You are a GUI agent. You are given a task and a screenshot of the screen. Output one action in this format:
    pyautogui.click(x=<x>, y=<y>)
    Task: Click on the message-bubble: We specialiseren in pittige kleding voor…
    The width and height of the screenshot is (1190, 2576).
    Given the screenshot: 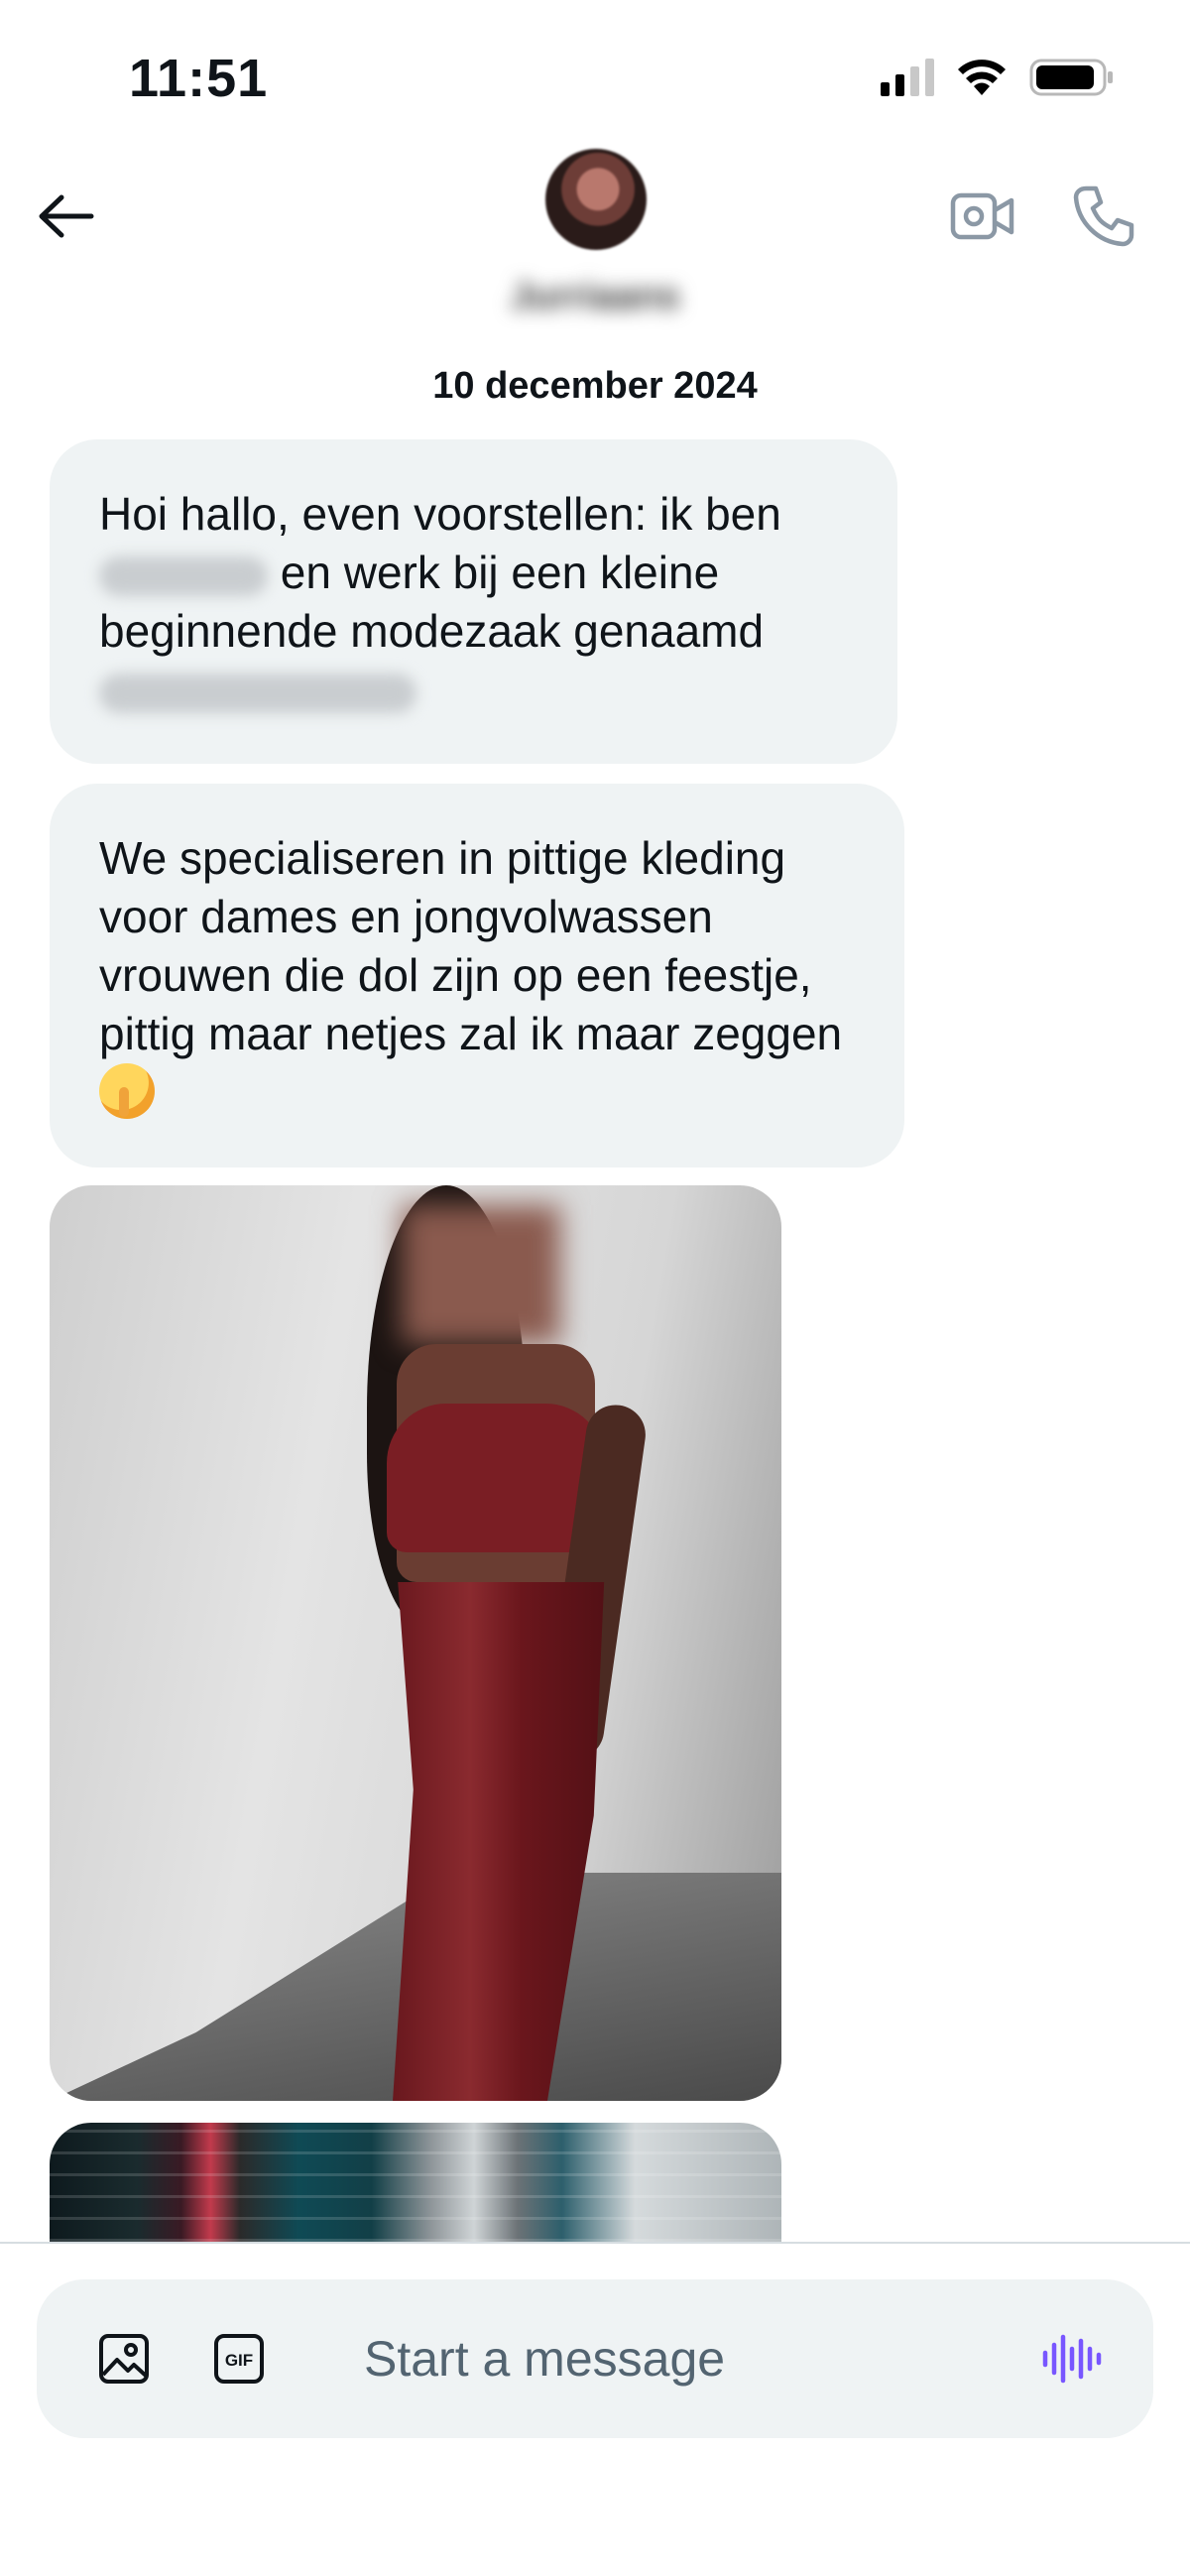 What is the action you would take?
    pyautogui.click(x=477, y=975)
    